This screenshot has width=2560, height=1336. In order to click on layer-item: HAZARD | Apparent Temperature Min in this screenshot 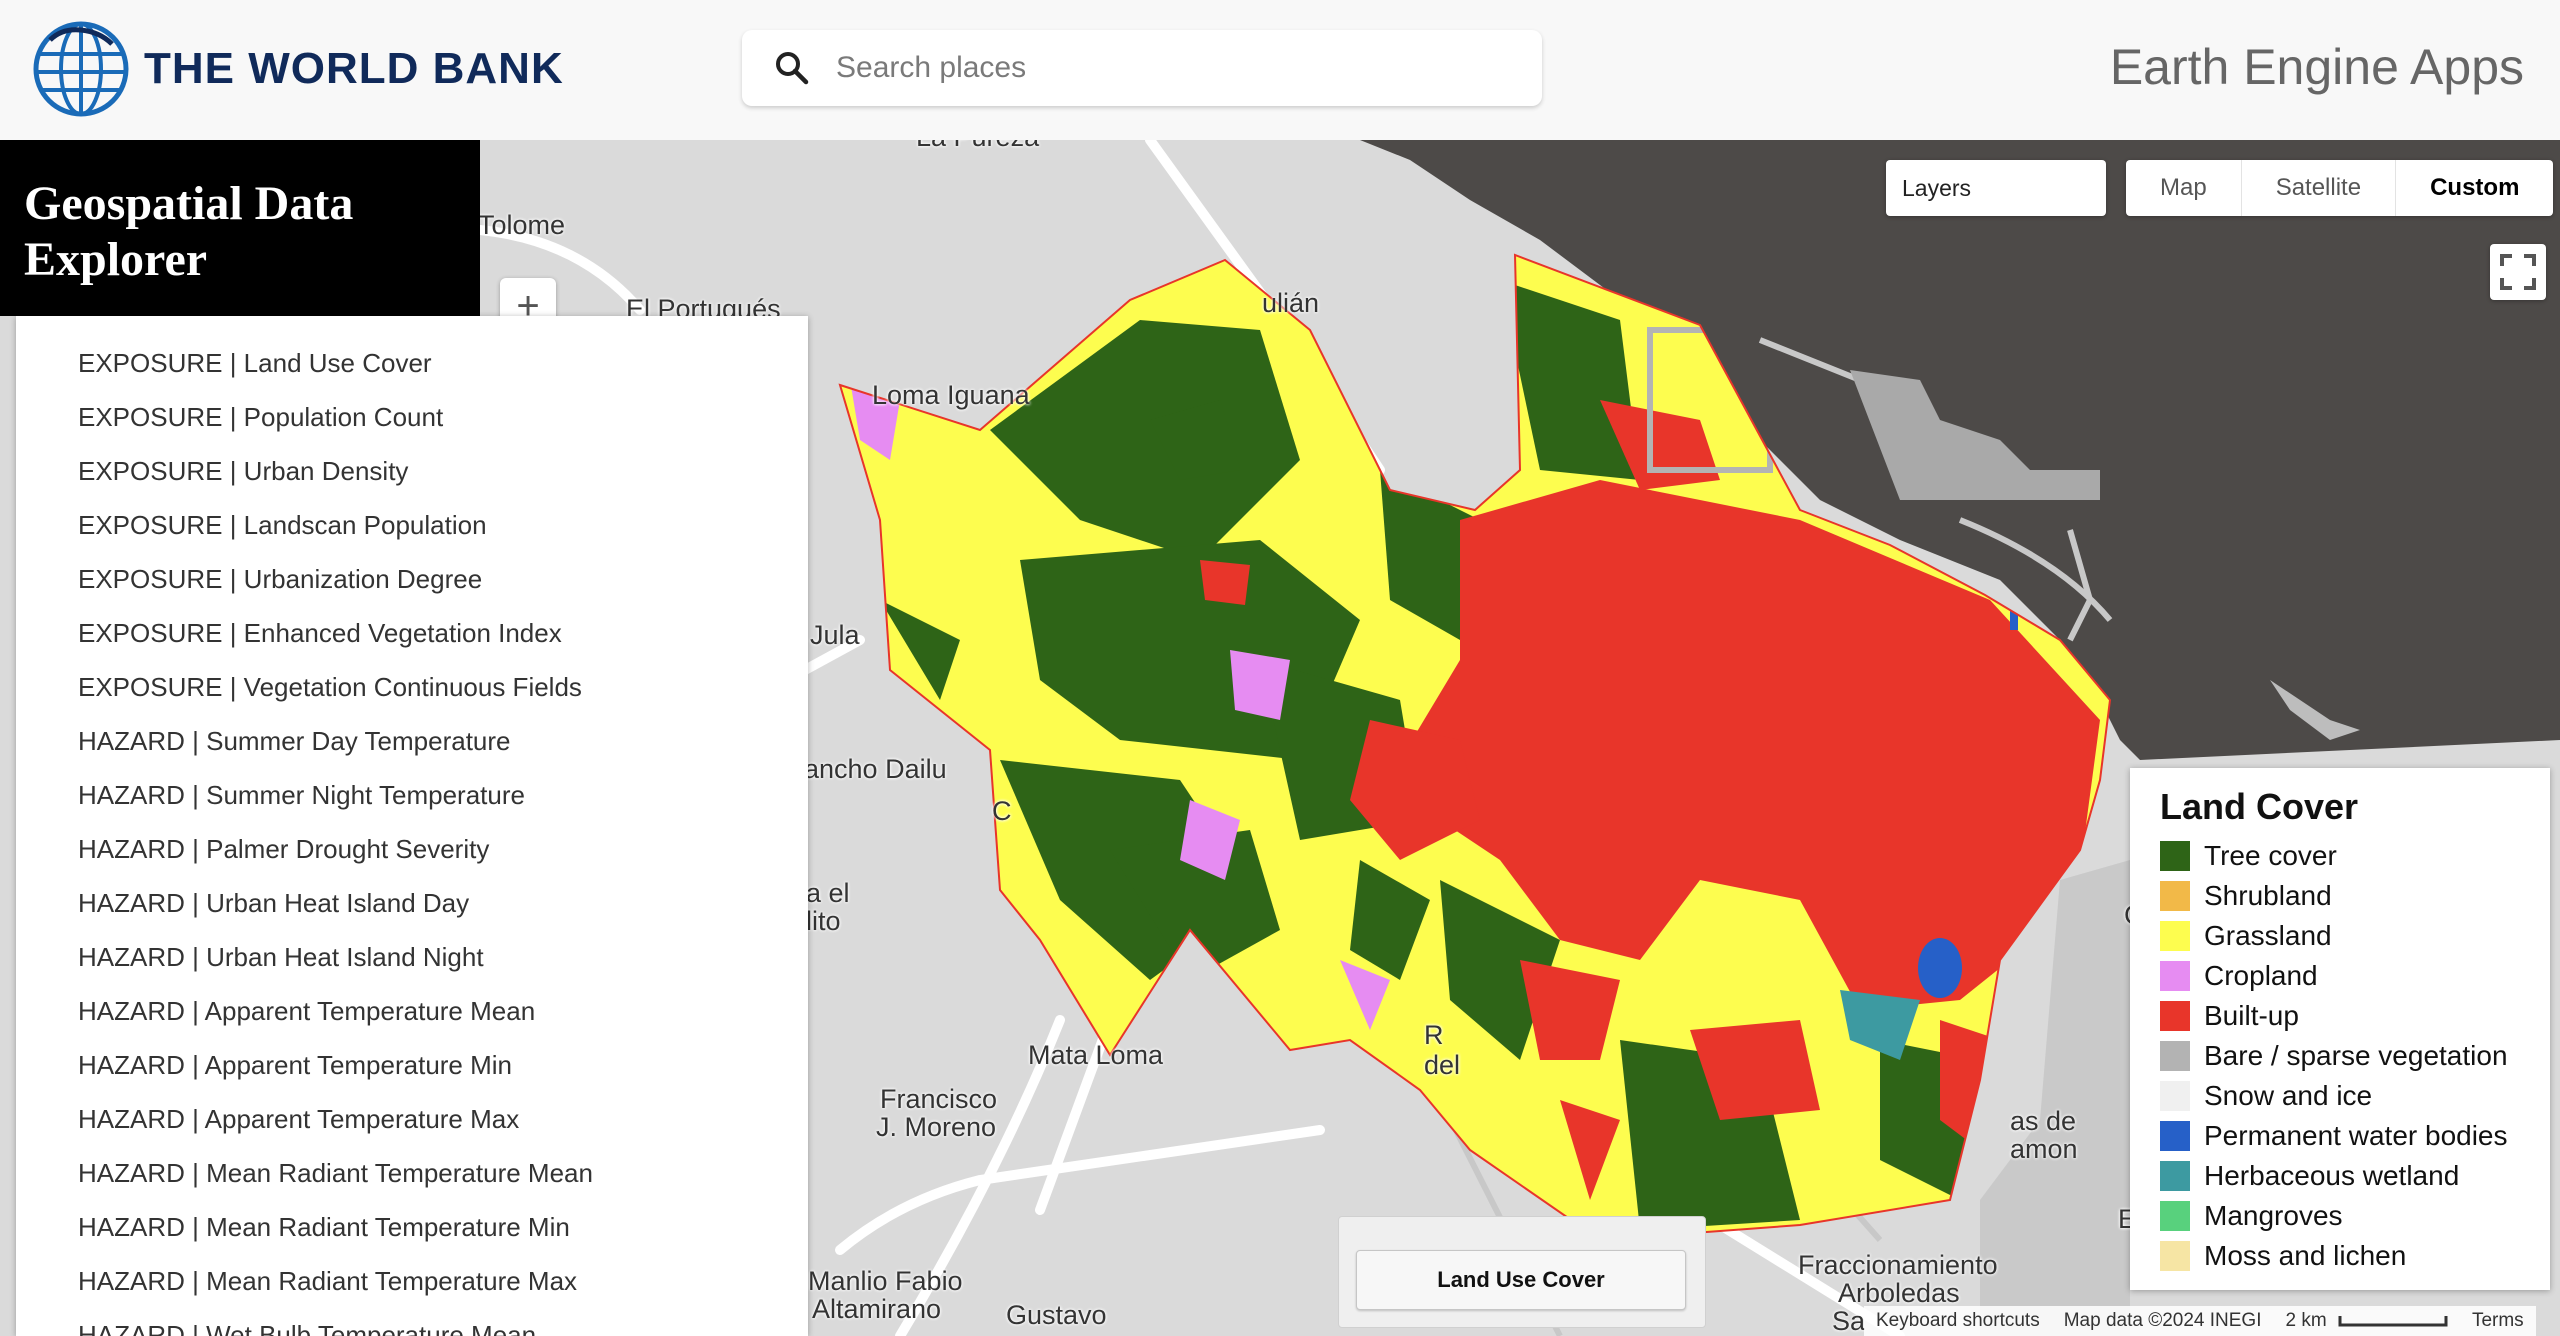, I will do `click(412, 1065)`.